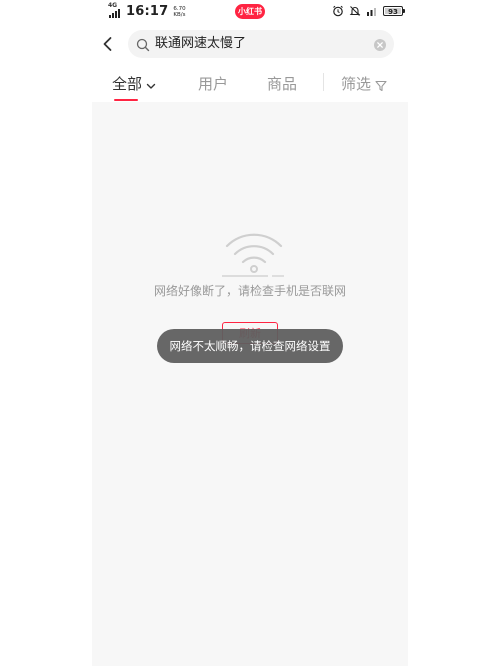  I want to click on signal-icon: 4G, so click(115, 10).